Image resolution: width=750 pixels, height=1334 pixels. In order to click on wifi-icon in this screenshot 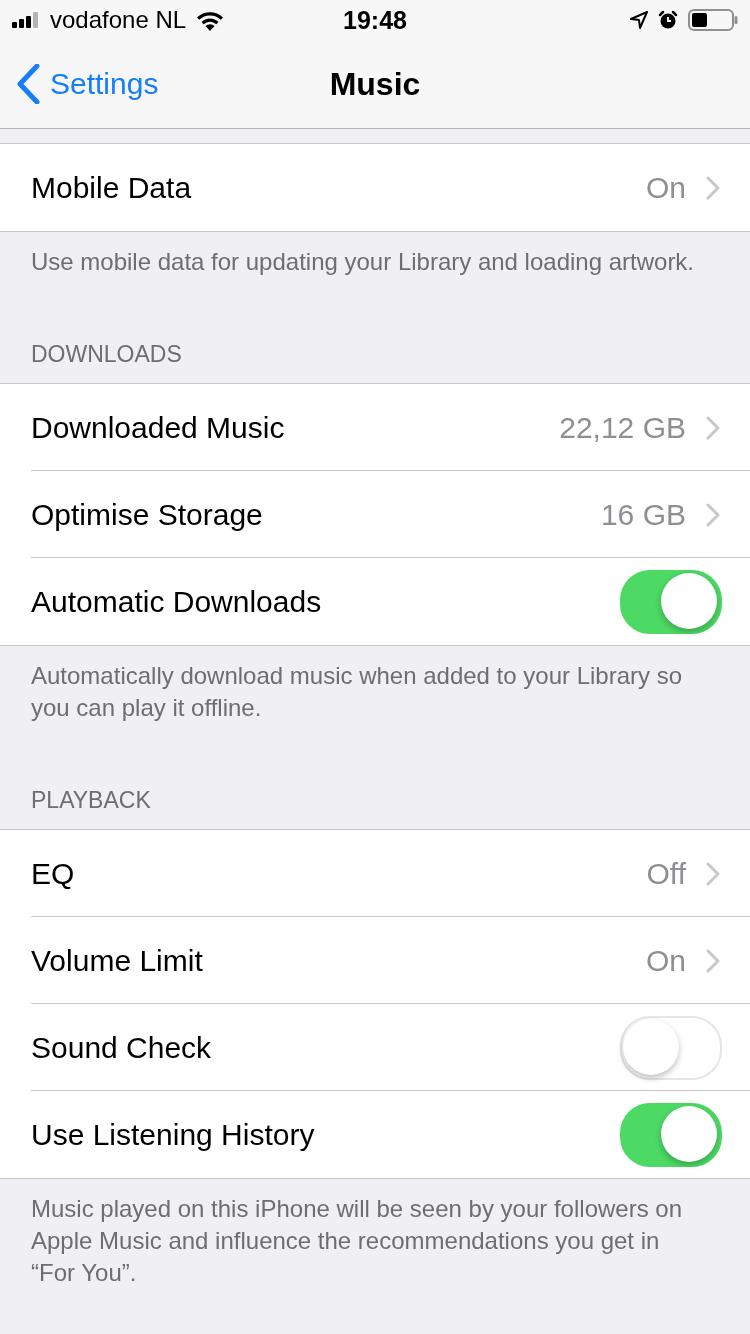, I will do `click(210, 20)`.